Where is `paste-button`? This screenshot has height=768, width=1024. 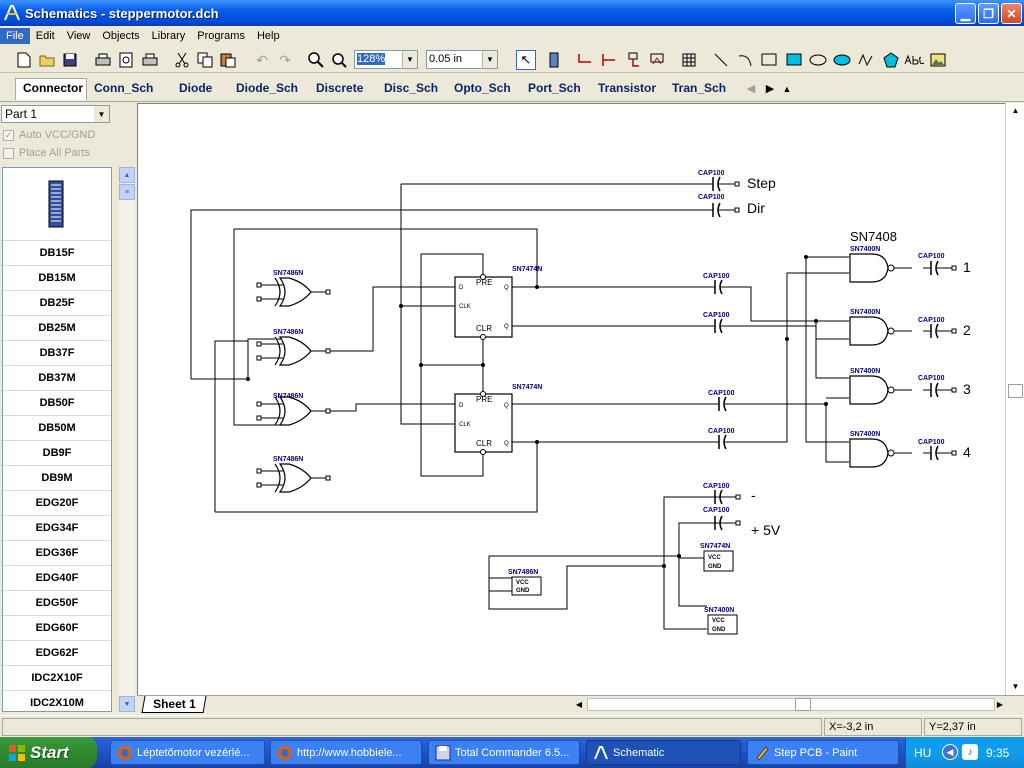
paste-button is located at coordinates (228, 60).